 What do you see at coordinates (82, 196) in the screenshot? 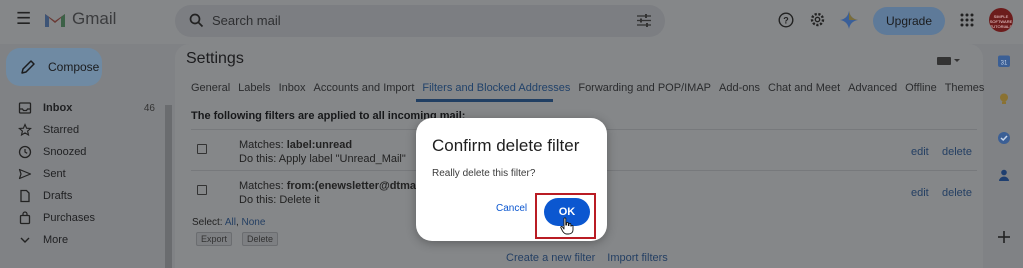
I see `sidebar-item-drafts: Drafts` at bounding box center [82, 196].